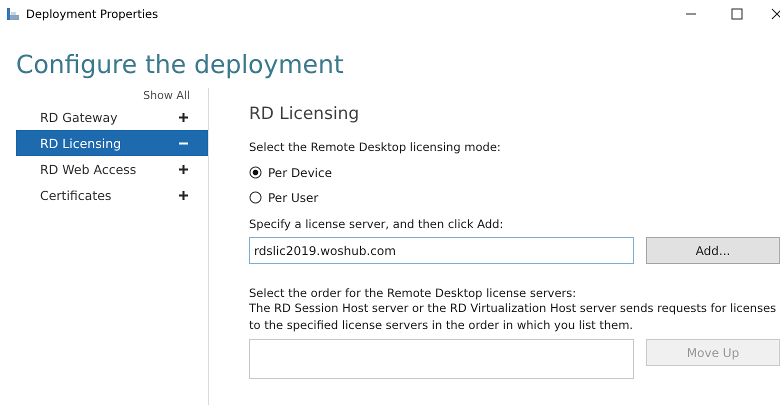  Describe the element at coordinates (293, 197) in the screenshot. I see `radio-label: Per User` at that location.